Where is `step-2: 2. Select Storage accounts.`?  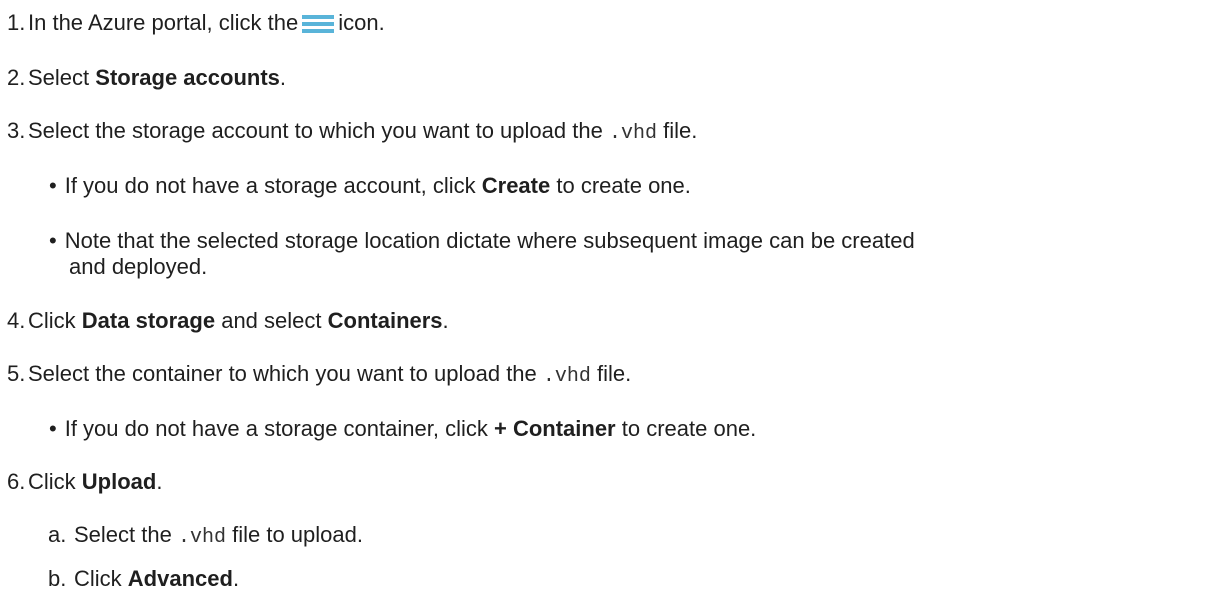 step-2: 2. Select Storage accounts. is located at coordinates (147, 77).